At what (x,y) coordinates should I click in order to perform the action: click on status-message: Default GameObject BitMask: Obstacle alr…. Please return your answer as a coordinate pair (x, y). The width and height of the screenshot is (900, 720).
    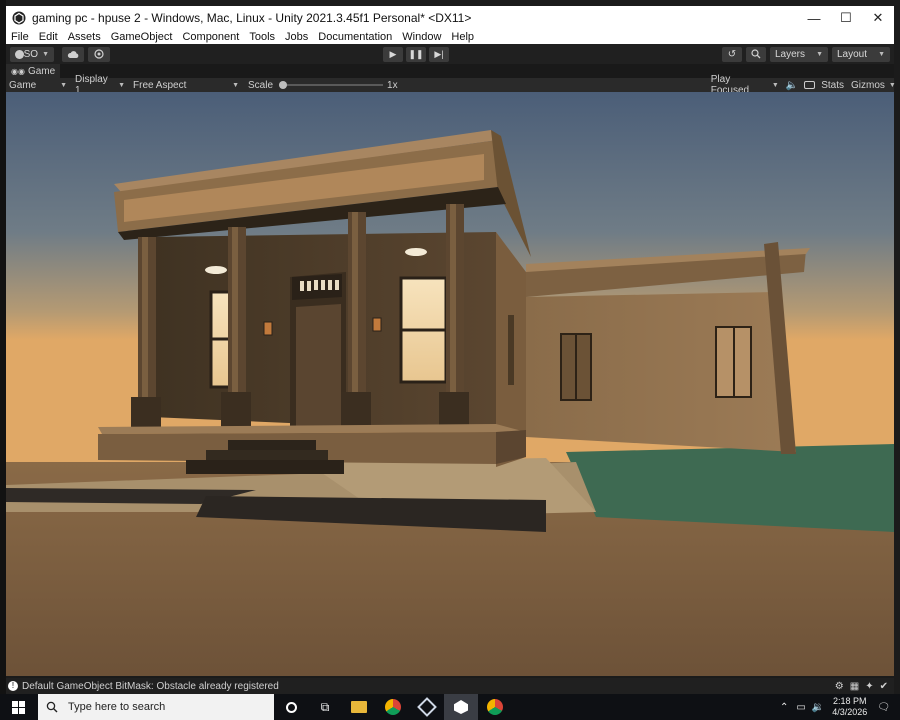
    Looking at the image, I should click on (150, 686).